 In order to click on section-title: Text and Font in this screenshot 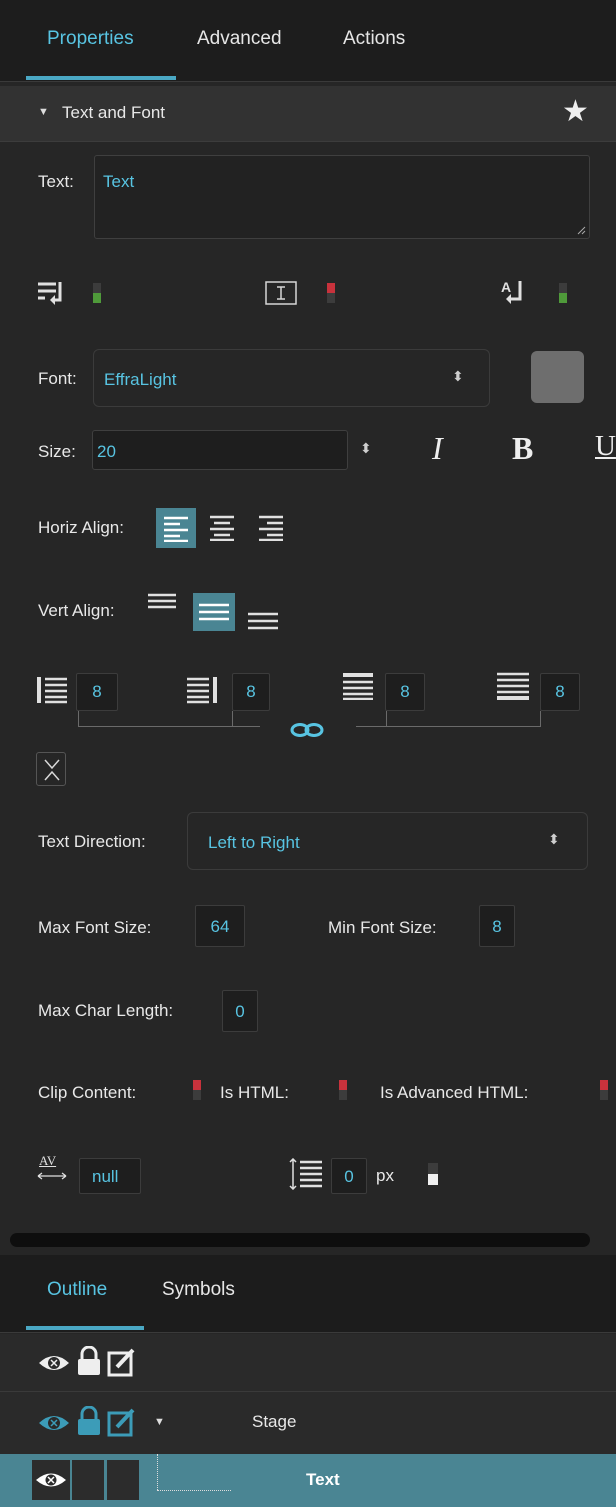, I will do `click(114, 112)`.